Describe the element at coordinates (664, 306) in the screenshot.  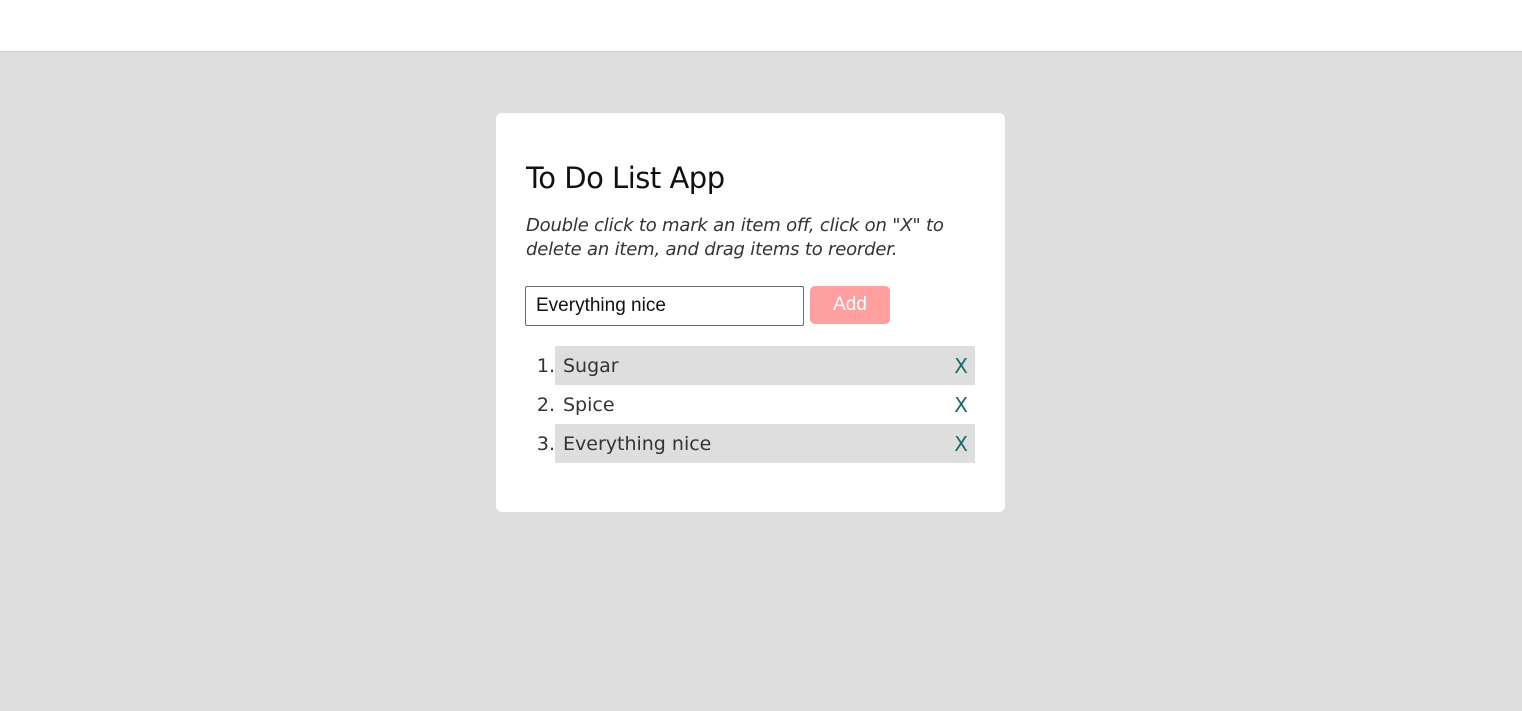
I see `new-item-input` at that location.